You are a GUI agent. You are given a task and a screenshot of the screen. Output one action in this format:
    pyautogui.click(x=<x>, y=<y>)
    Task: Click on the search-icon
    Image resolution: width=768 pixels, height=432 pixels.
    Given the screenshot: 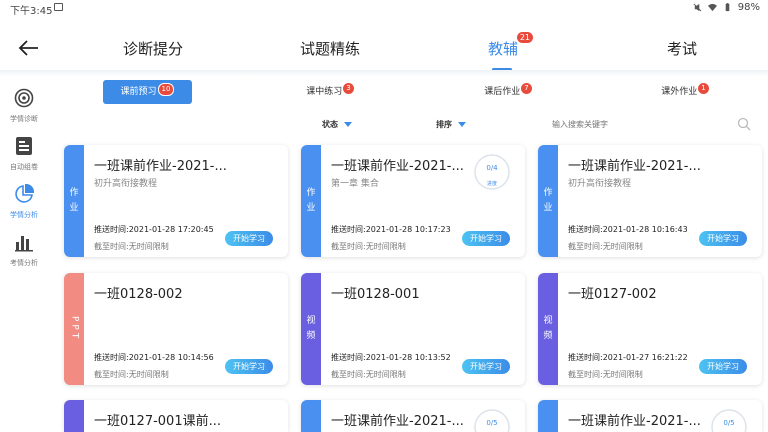 What is the action you would take?
    pyautogui.click(x=744, y=124)
    